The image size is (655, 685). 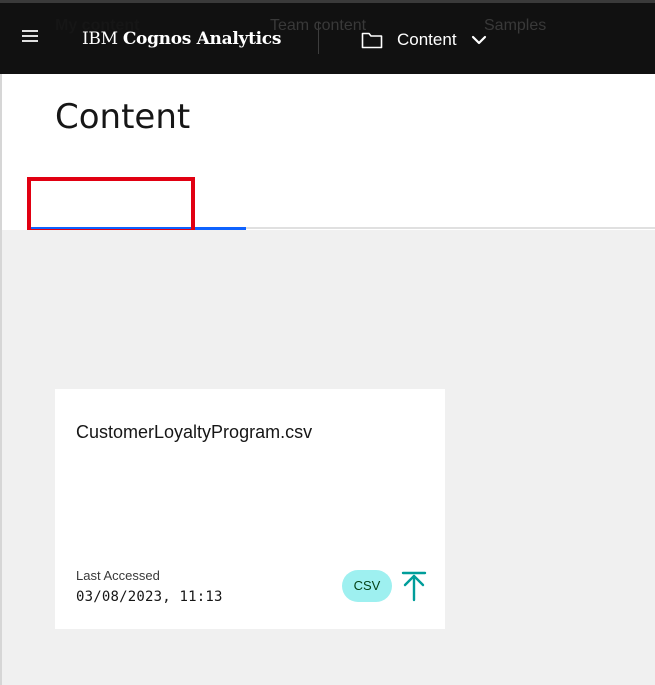 What do you see at coordinates (97, 24) in the screenshot?
I see `tab-my-content: My content` at bounding box center [97, 24].